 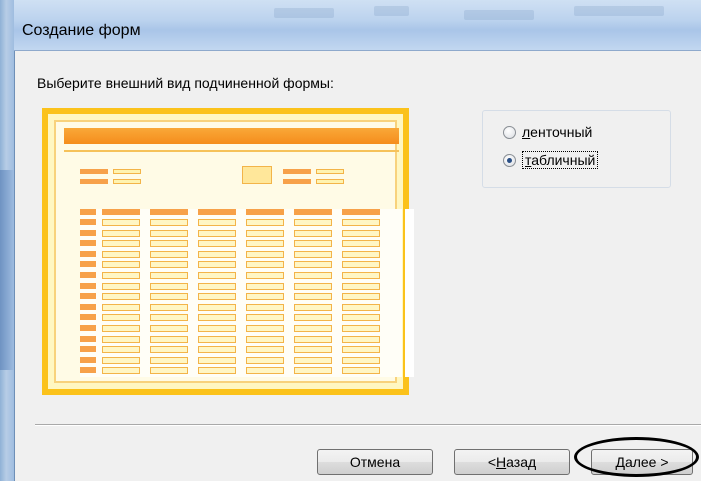 What do you see at coordinates (409, 293) in the screenshot?
I see `preview-scrollbar` at bounding box center [409, 293].